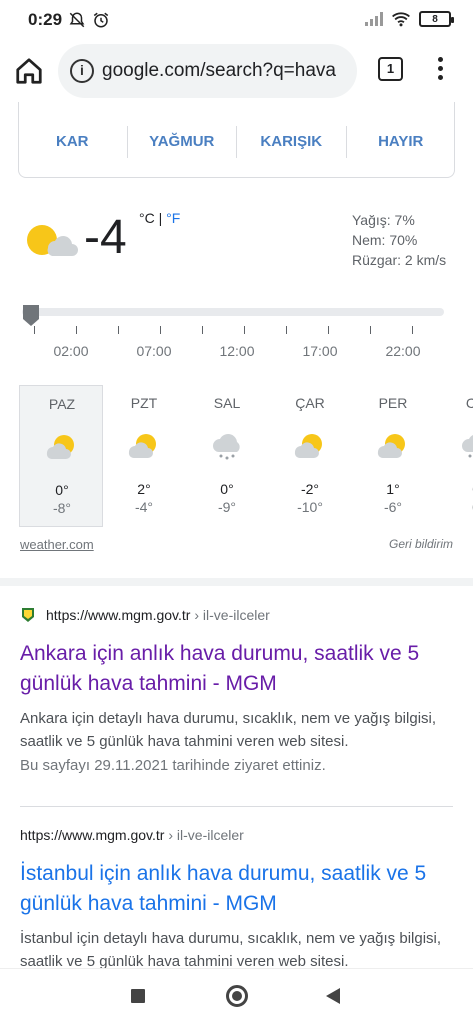 Image resolution: width=473 pixels, height=1024 pixels. I want to click on time-label: 07:00, so click(154, 351).